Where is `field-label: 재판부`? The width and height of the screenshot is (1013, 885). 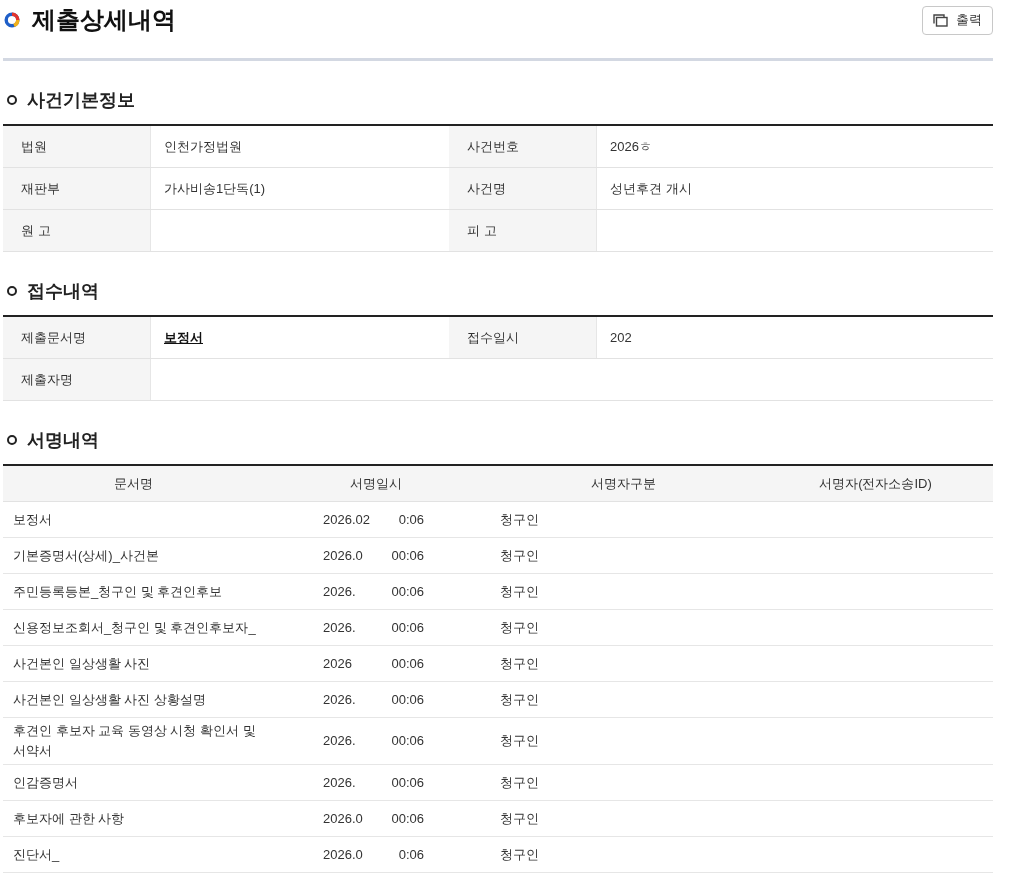 field-label: 재판부 is located at coordinates (40, 188).